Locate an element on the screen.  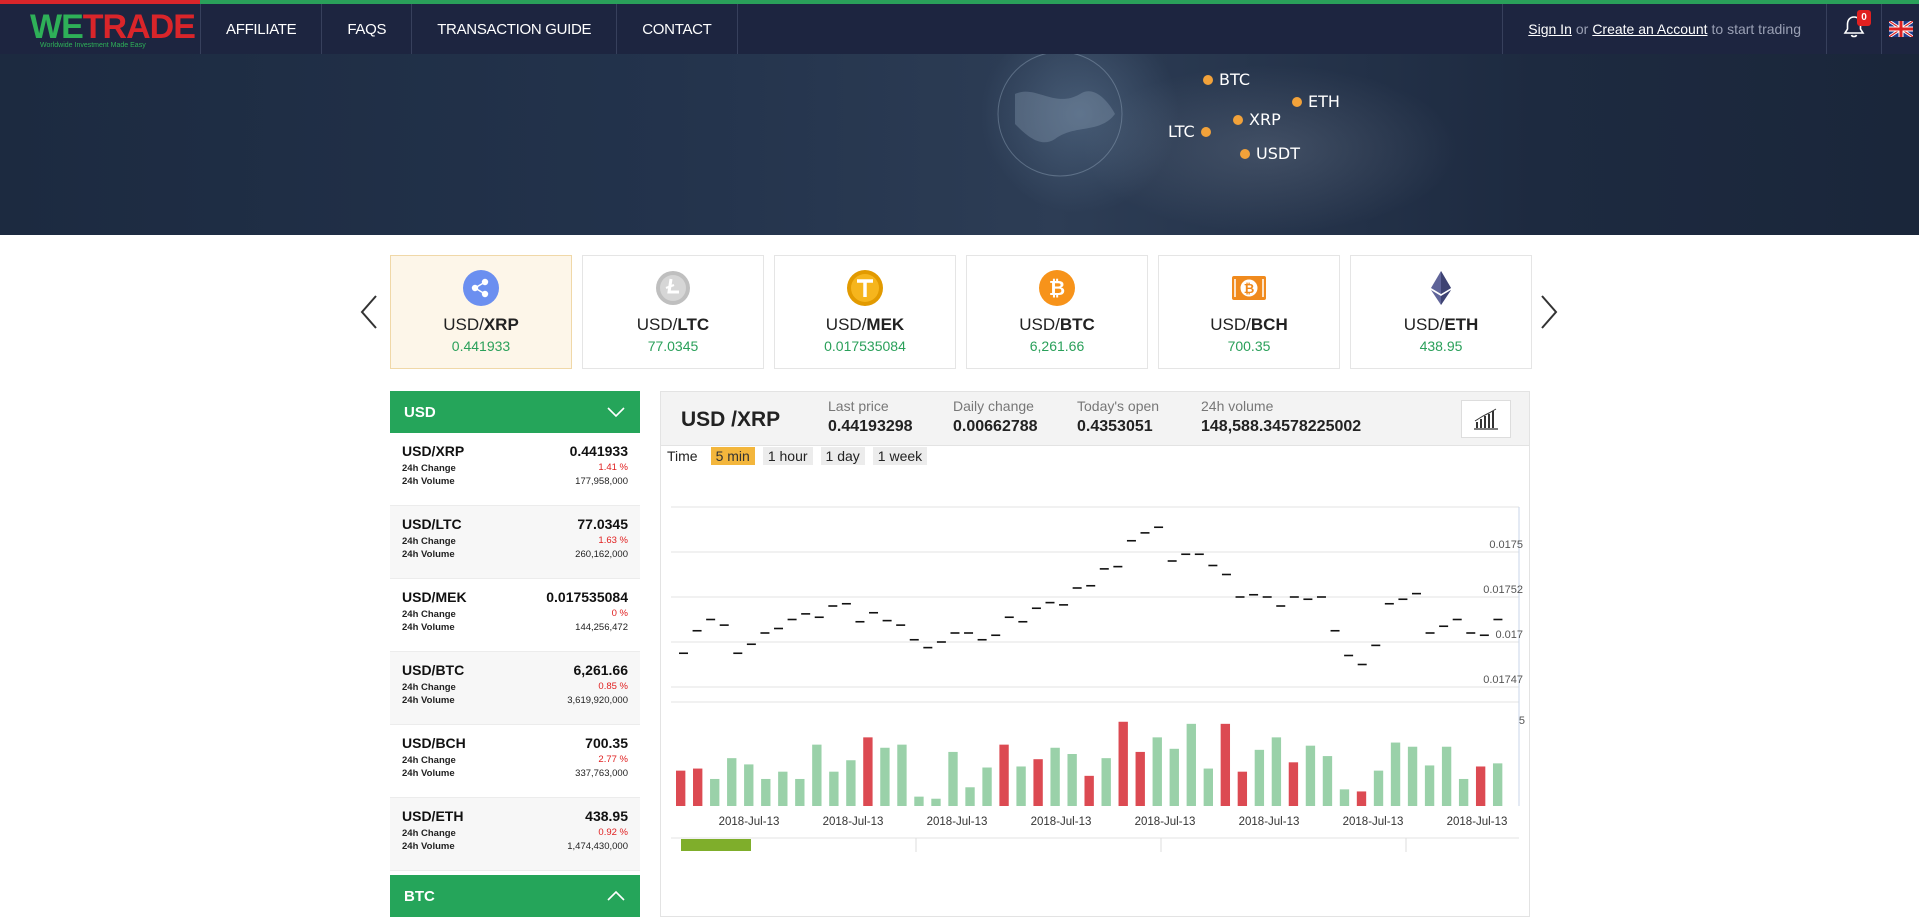
ticker-card-bch: ₿ USD/BCH 700.35 is located at coordinates (1249, 312).